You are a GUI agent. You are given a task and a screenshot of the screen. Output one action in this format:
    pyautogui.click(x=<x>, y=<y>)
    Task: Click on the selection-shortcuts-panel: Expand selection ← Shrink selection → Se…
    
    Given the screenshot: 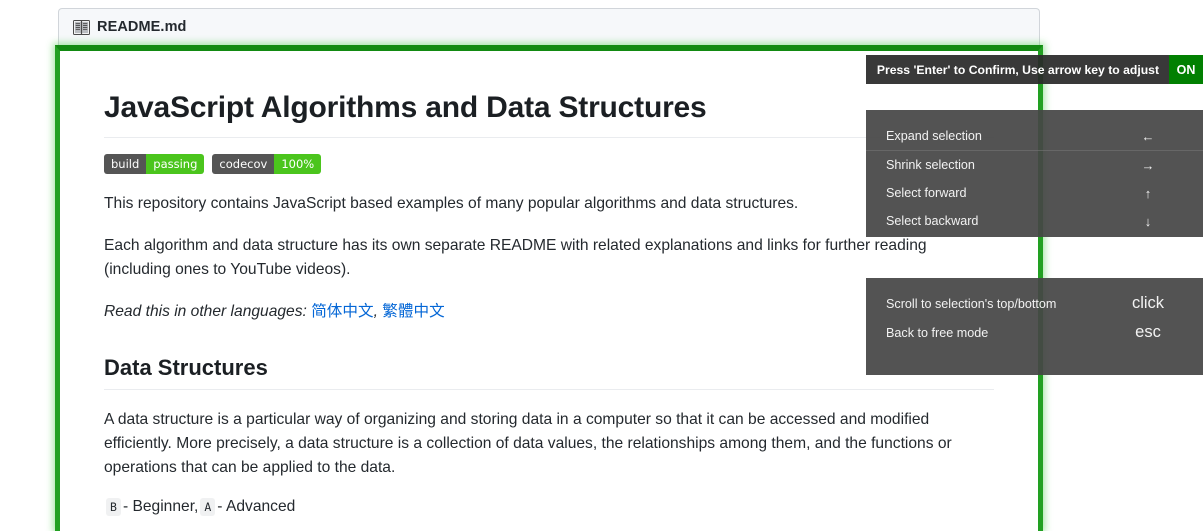 What is the action you would take?
    pyautogui.click(x=1034, y=173)
    